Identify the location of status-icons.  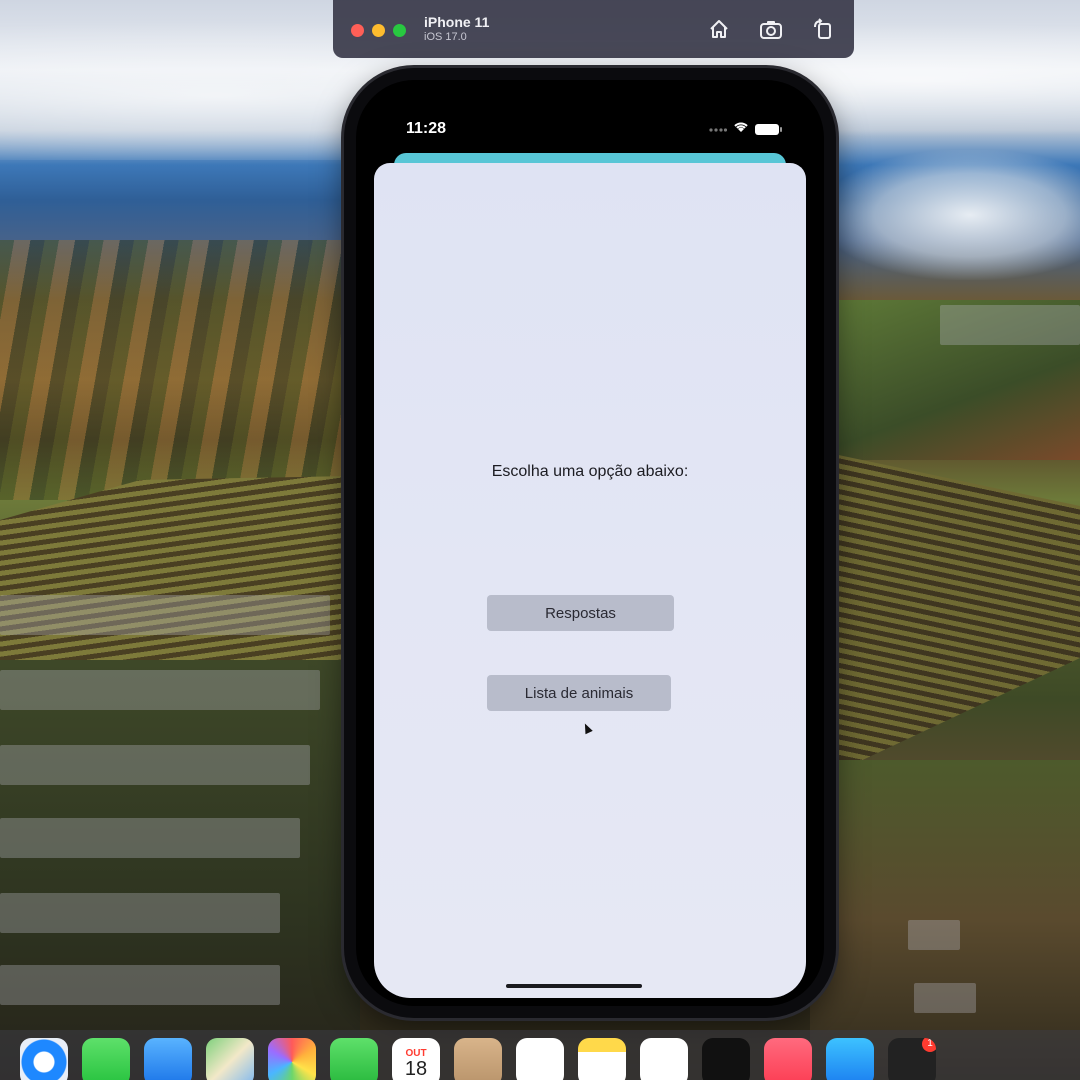
(745, 129).